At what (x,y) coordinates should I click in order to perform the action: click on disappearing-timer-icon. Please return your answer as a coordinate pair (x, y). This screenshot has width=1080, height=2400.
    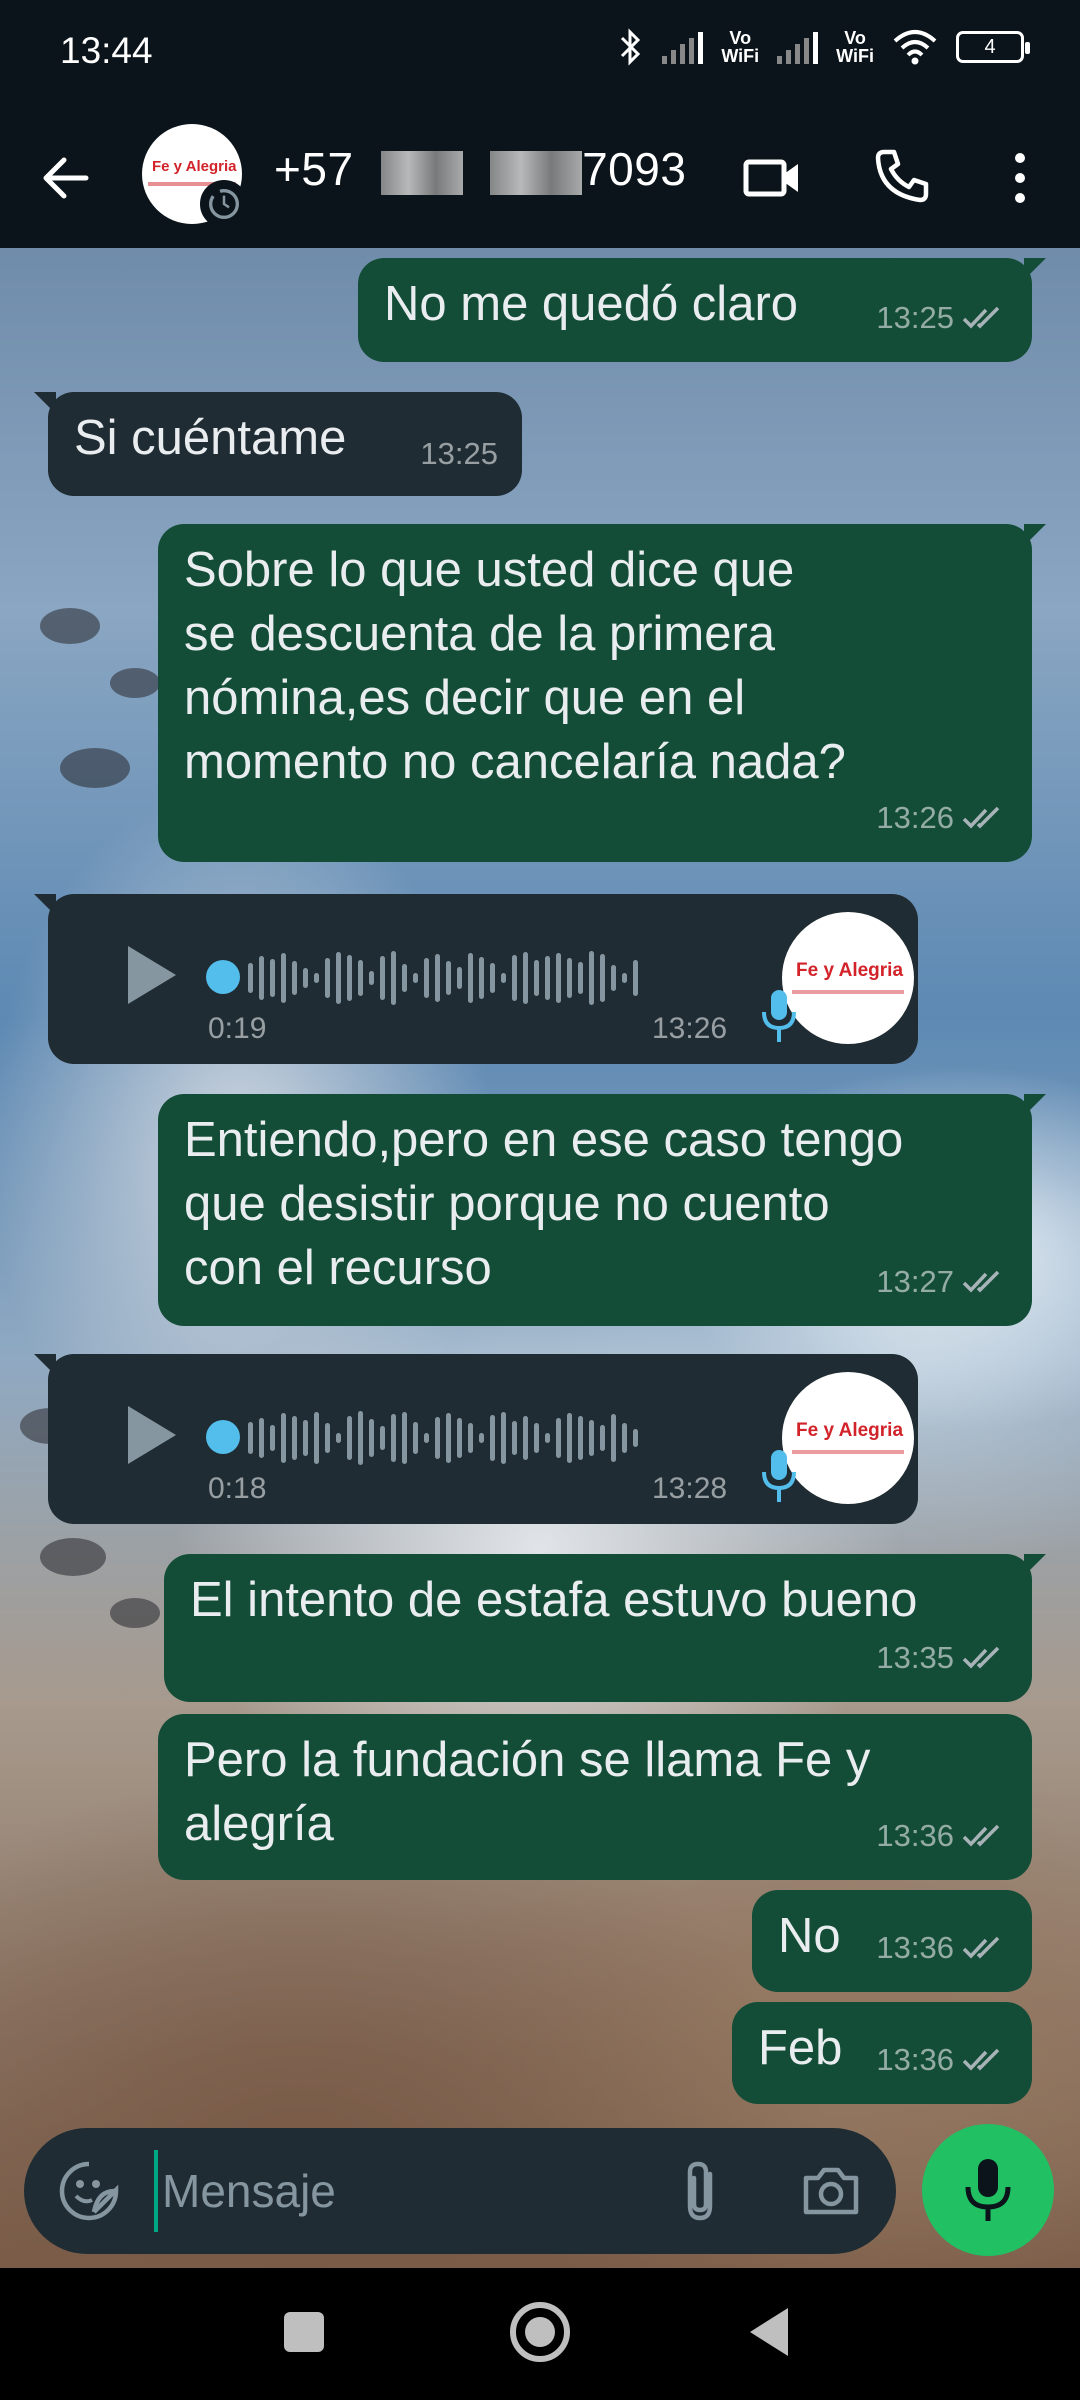
    Looking at the image, I should click on (224, 204).